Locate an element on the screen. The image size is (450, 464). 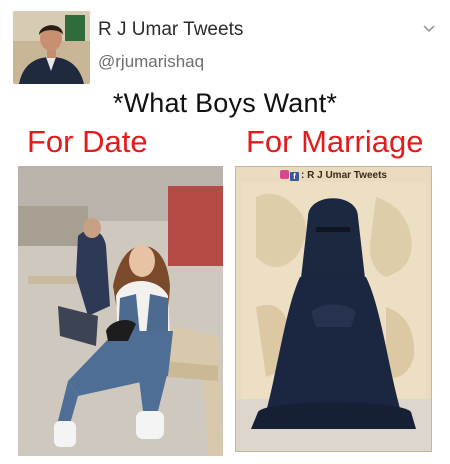
instagram-icon is located at coordinates (285, 174).